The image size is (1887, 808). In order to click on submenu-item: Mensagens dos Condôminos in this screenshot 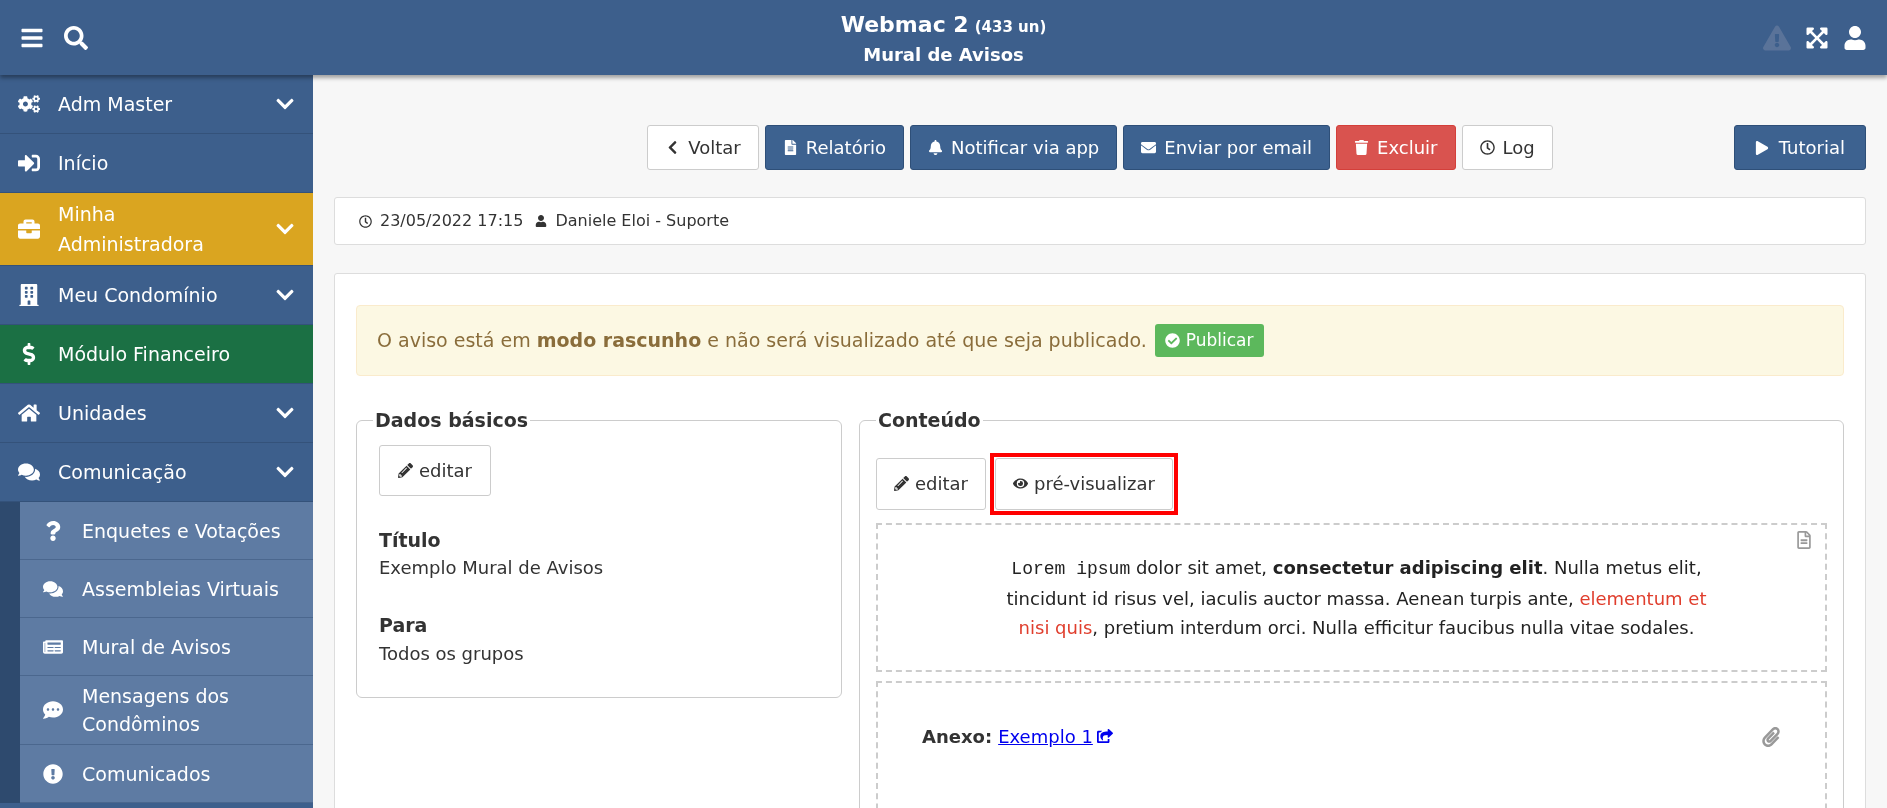, I will do `click(166, 710)`.